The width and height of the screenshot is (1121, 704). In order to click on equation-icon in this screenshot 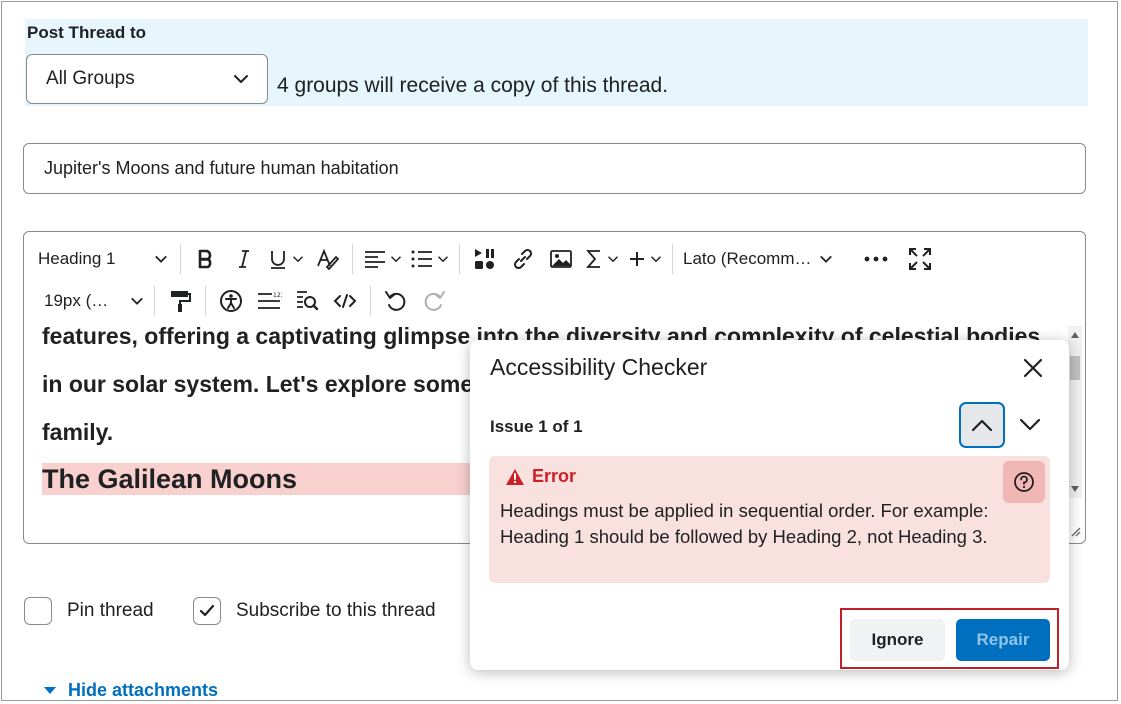, I will do `click(593, 259)`.